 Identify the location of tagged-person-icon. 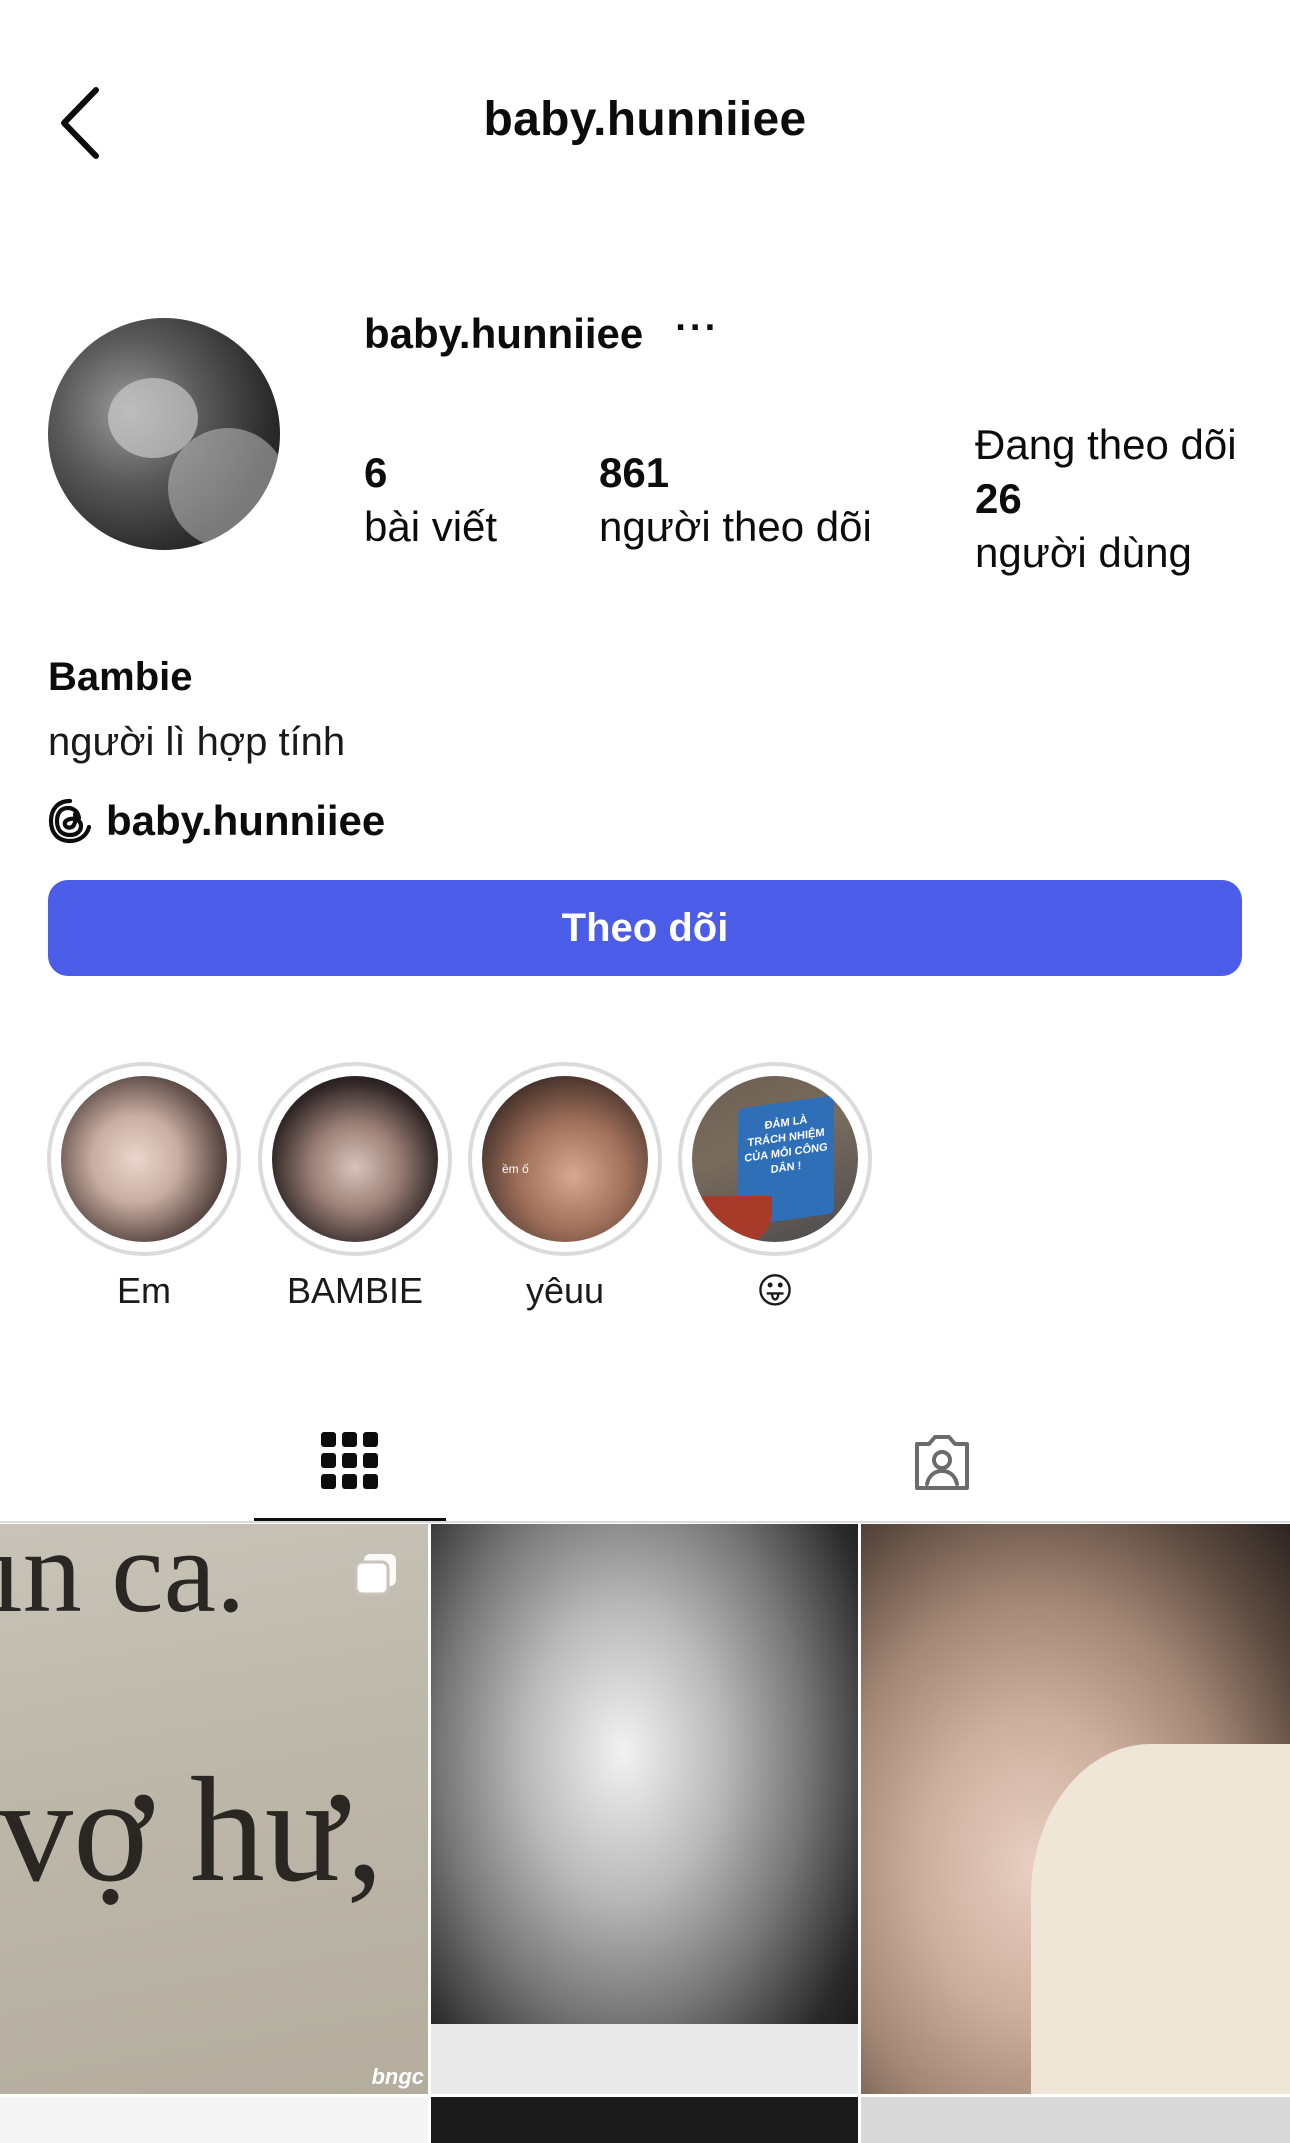
(942, 1462).